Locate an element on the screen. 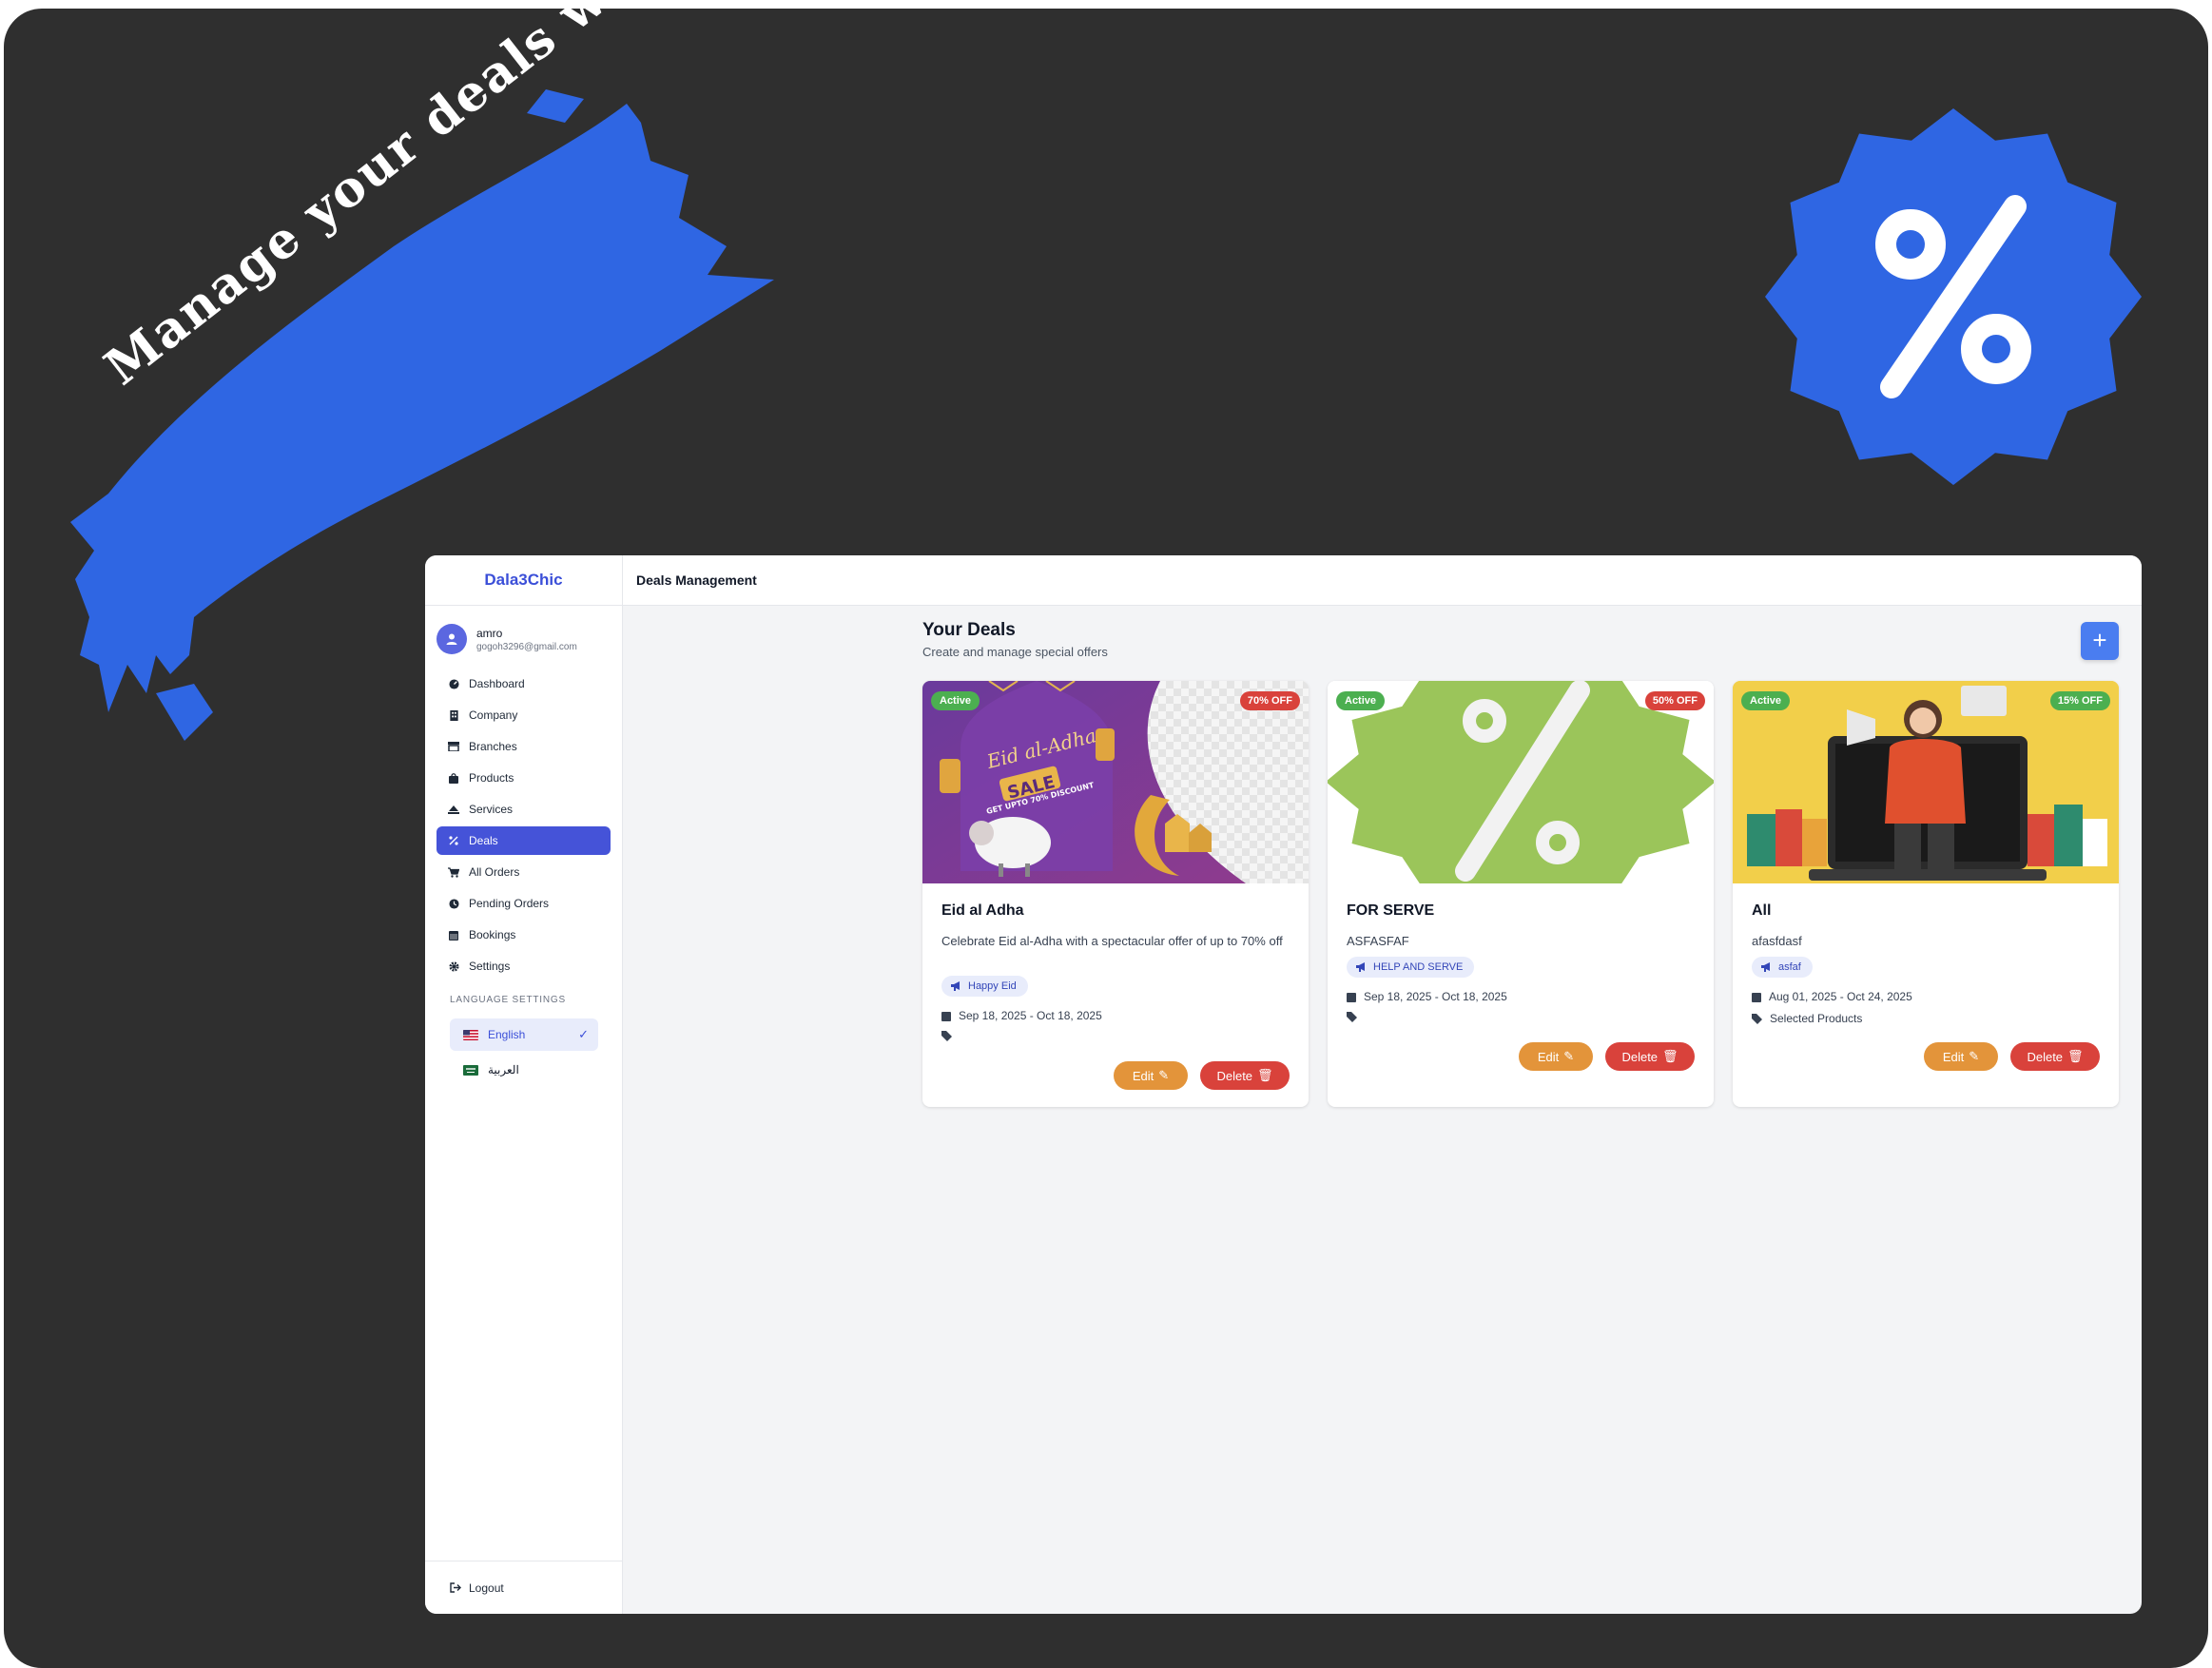 This screenshot has height=1668, width=2212. sidebar-item-label: Settings is located at coordinates (490, 966).